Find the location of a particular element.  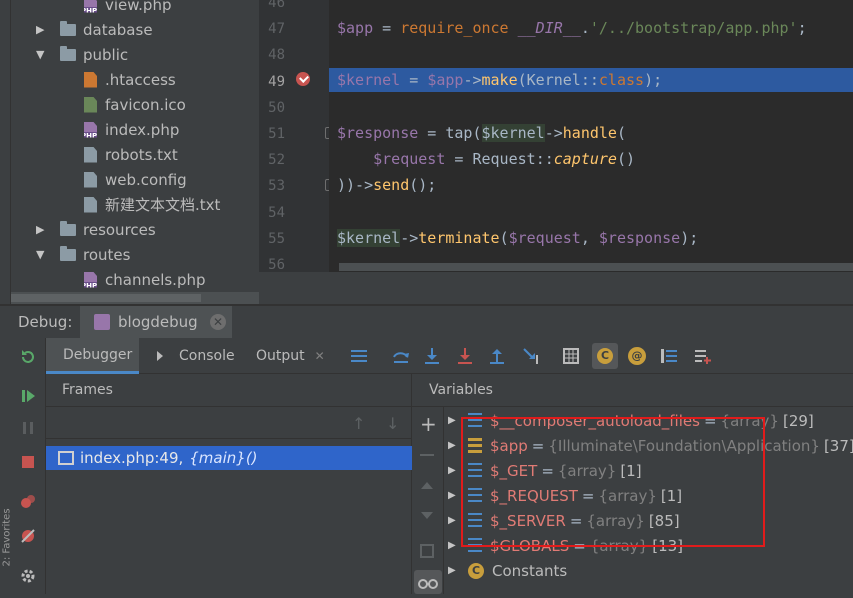

close-output-icon: ✕ is located at coordinates (320, 356).